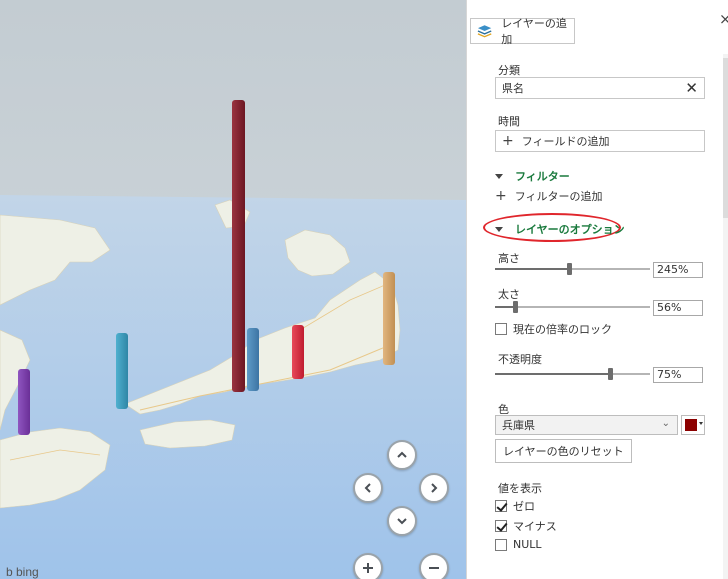 The width and height of the screenshot is (728, 579). I want to click on close-pane-button: ×, so click(723, 19).